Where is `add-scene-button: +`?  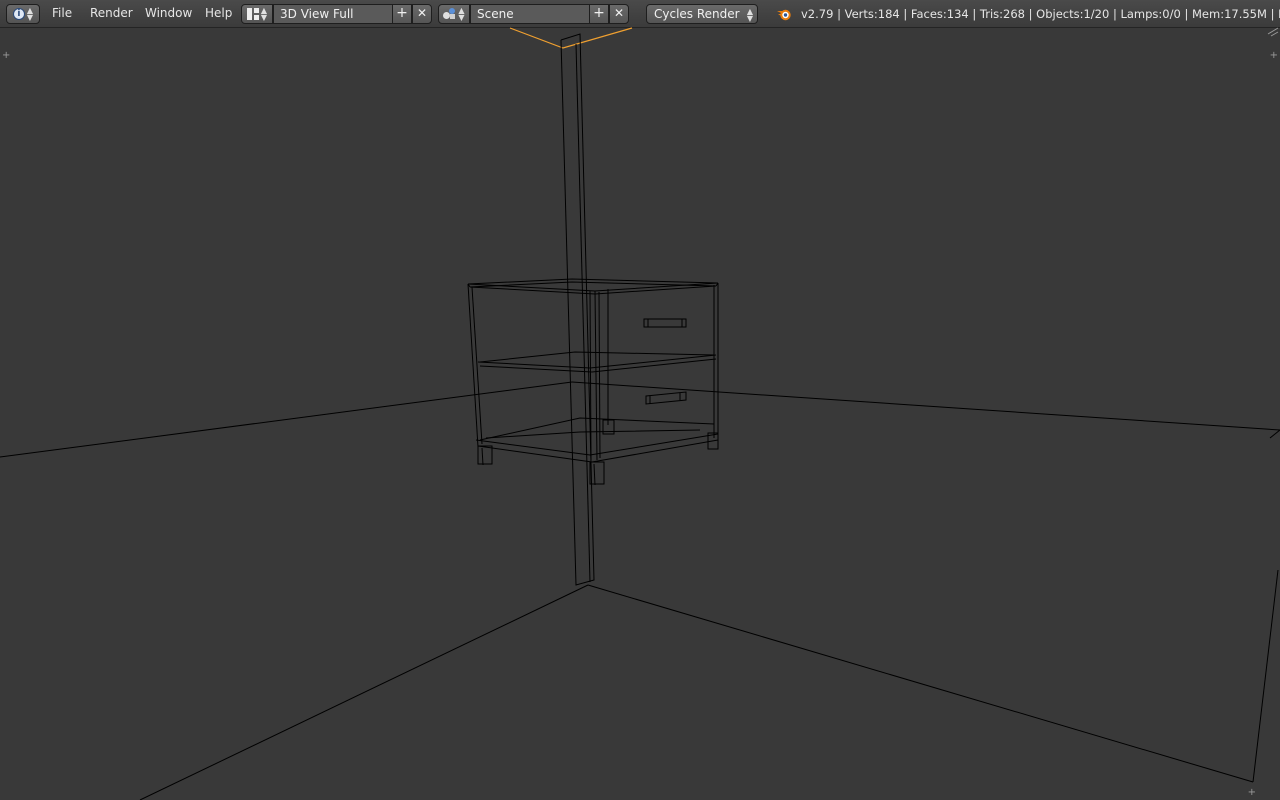 add-scene-button: + is located at coordinates (599, 14).